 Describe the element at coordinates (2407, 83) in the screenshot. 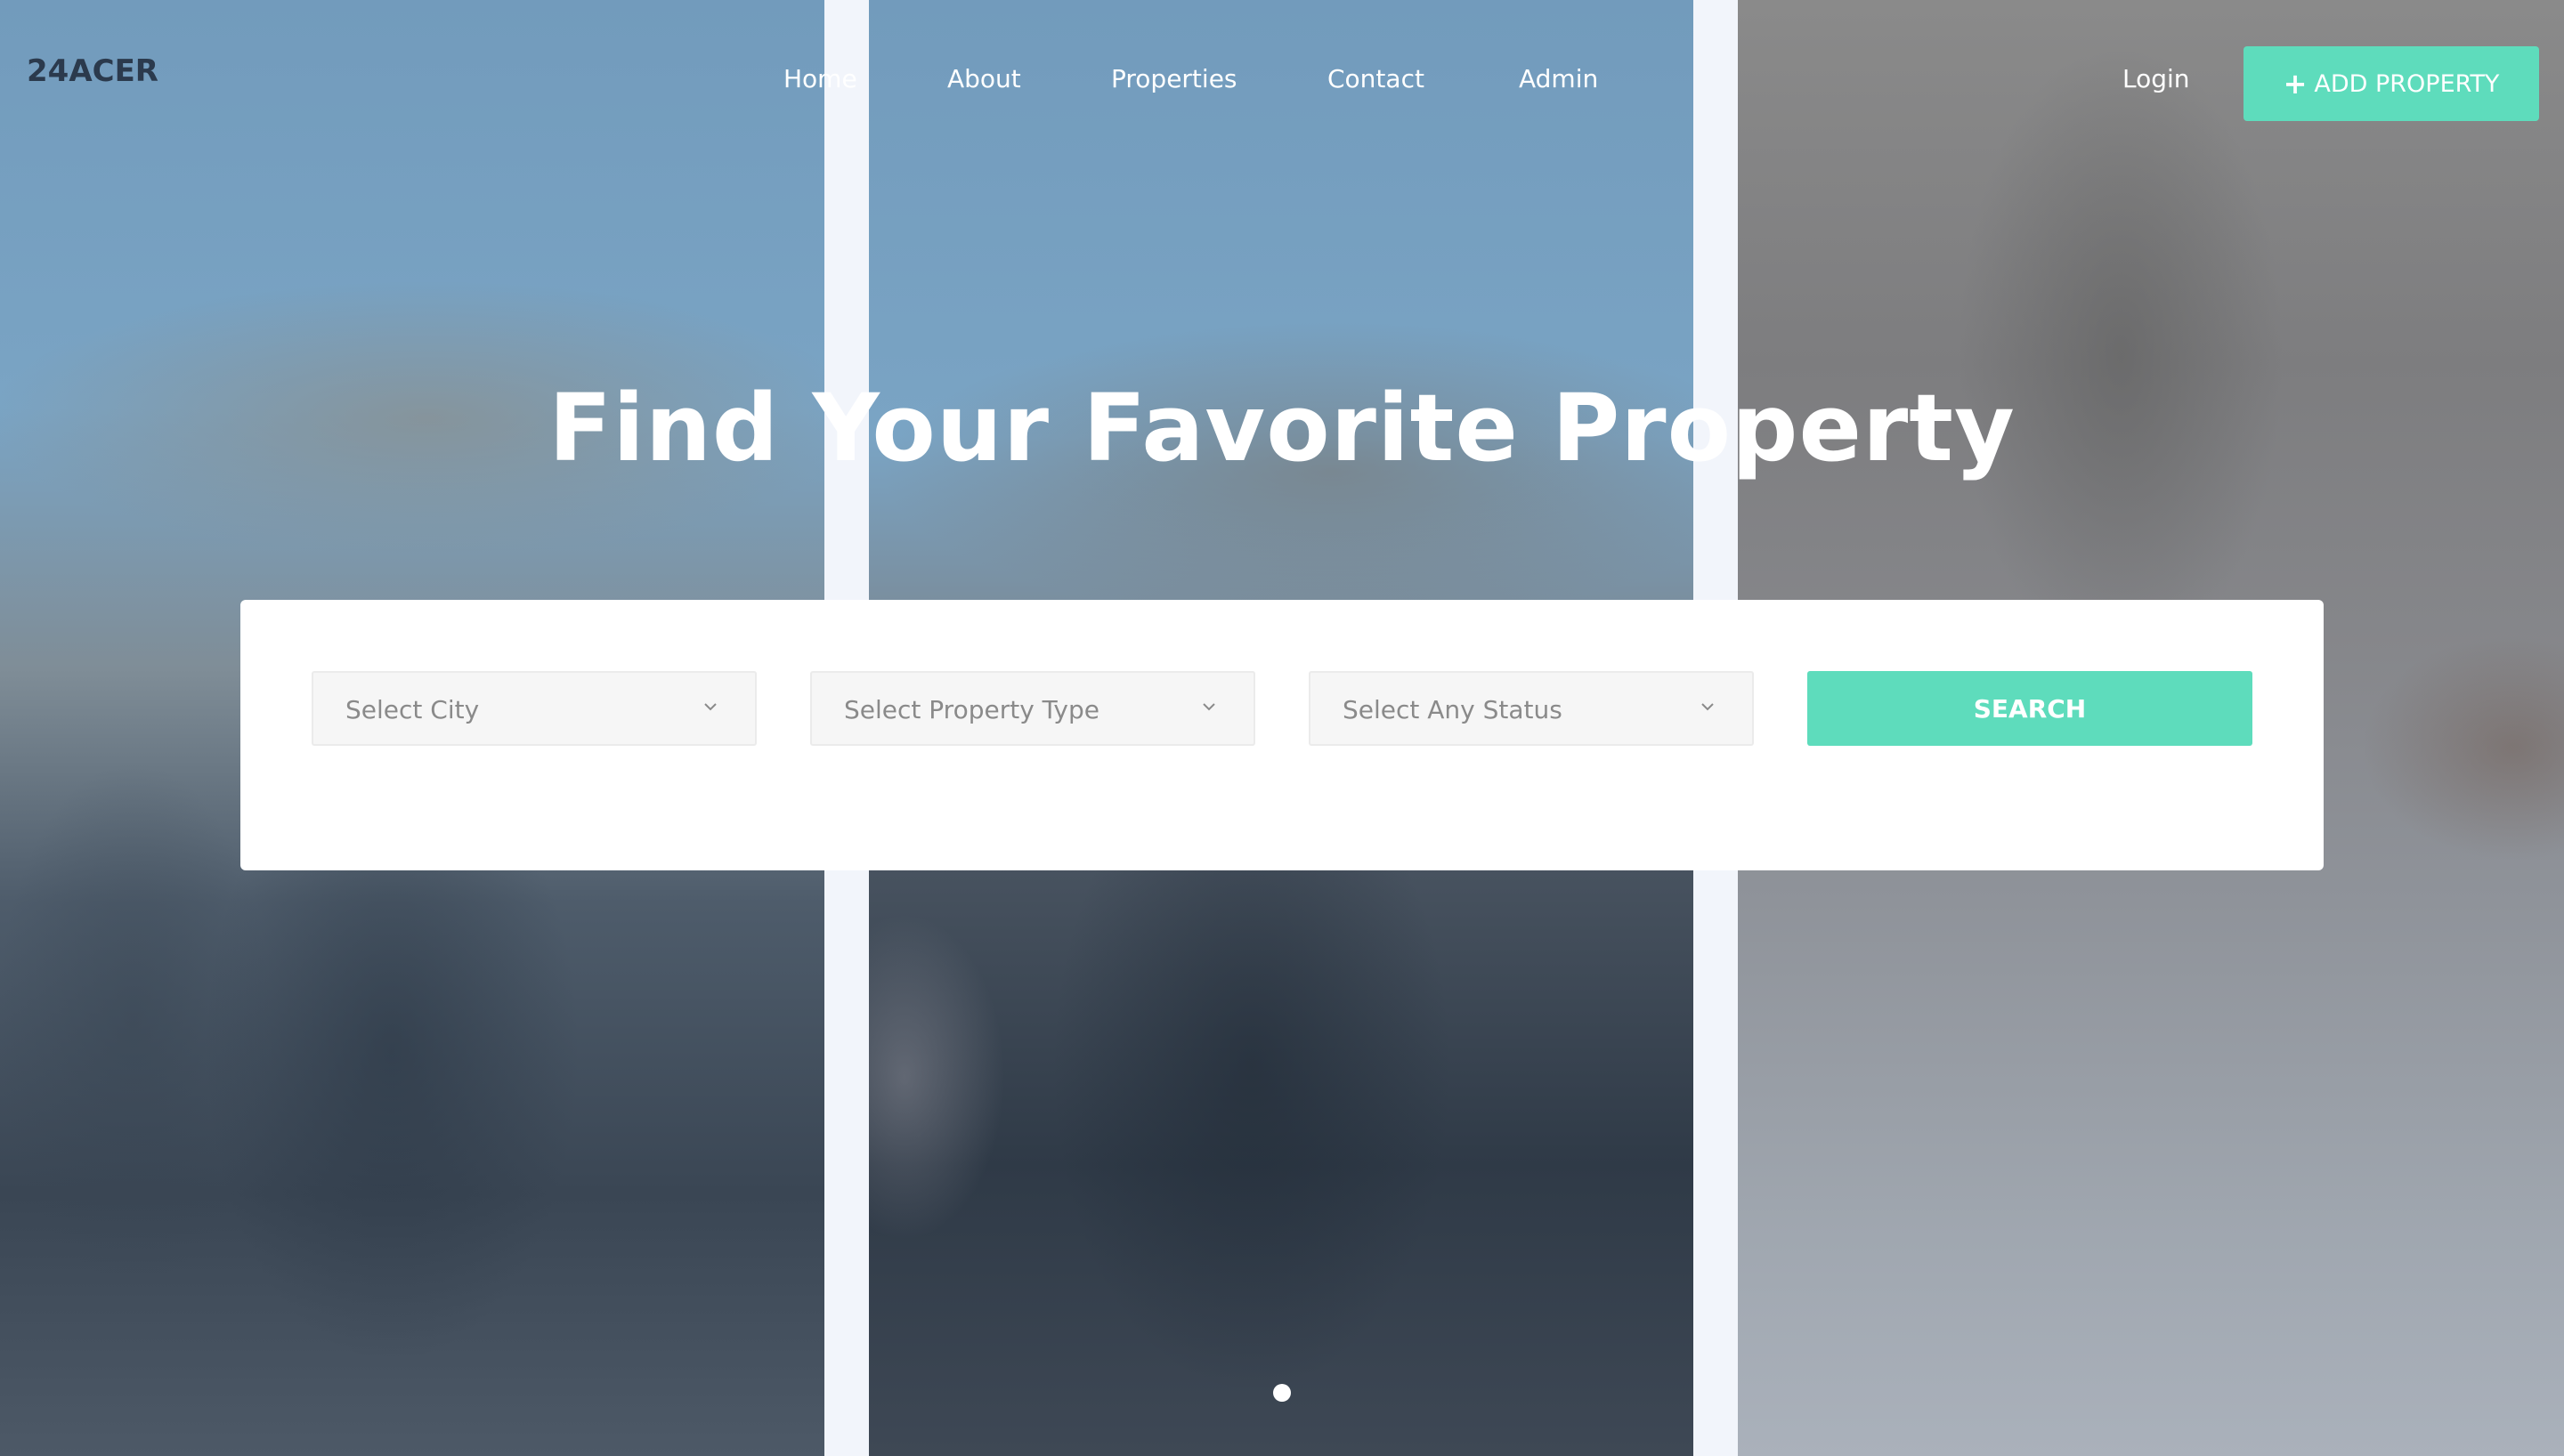

I see `add-property-label: ADD PROPERTY` at that location.